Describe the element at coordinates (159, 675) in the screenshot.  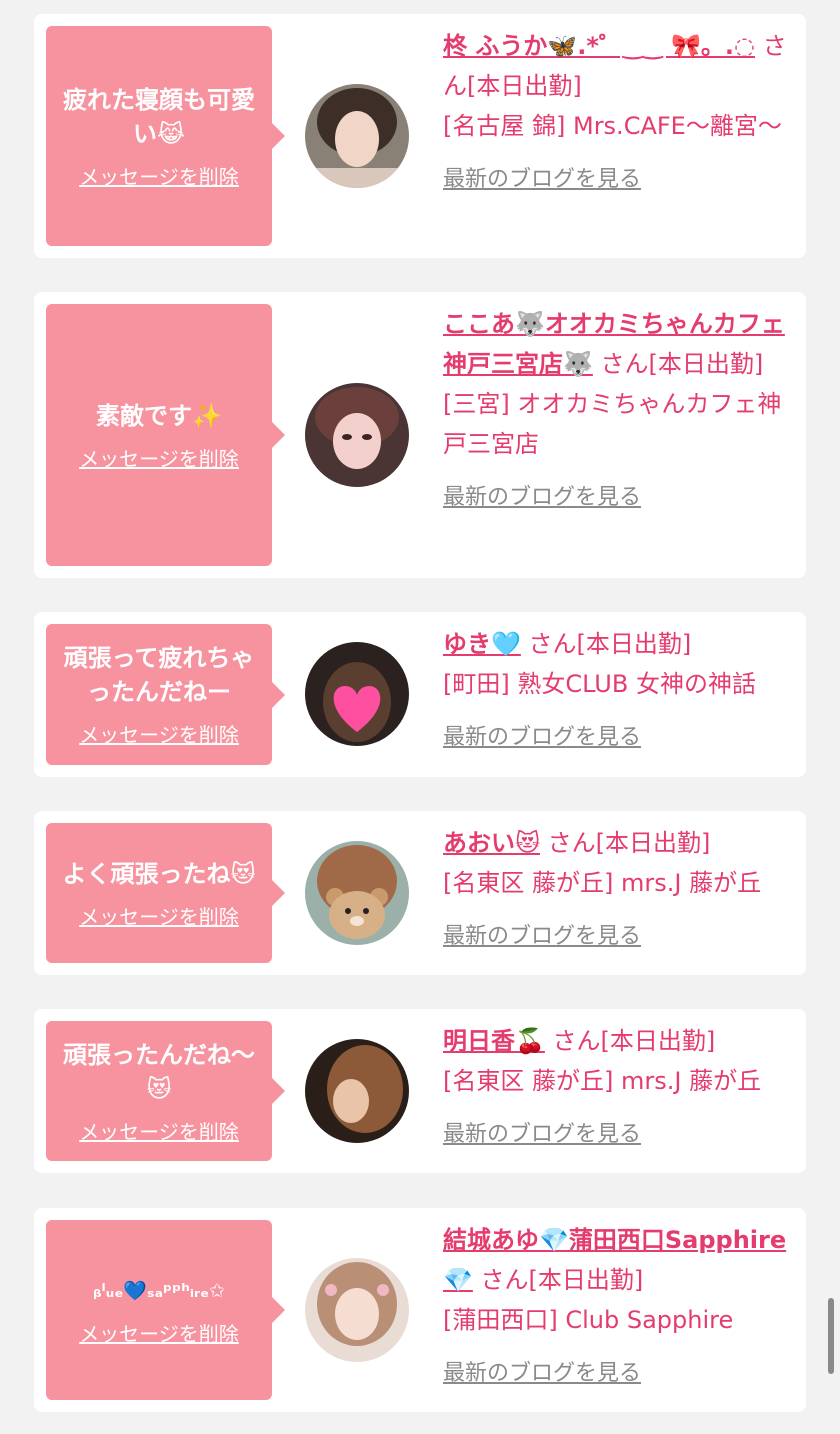
I see `message-text: 頑張って疲れちゃったんだねー` at that location.